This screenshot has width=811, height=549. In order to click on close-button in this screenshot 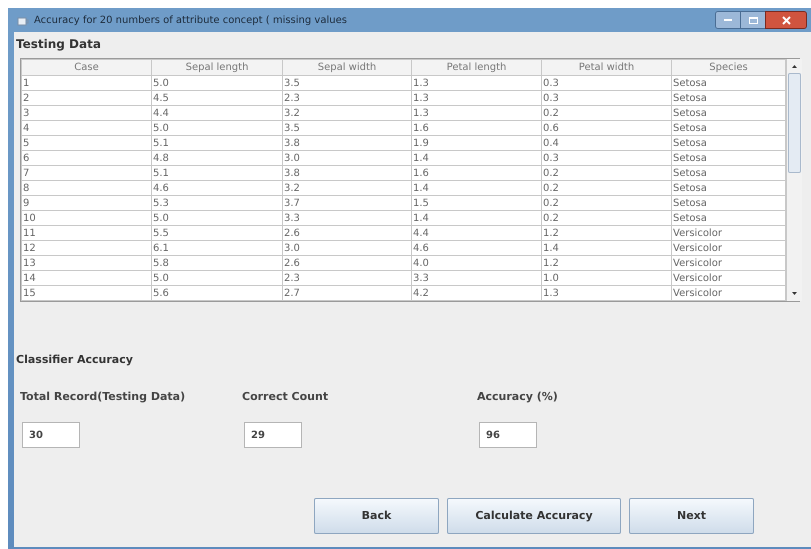, I will do `click(786, 20)`.